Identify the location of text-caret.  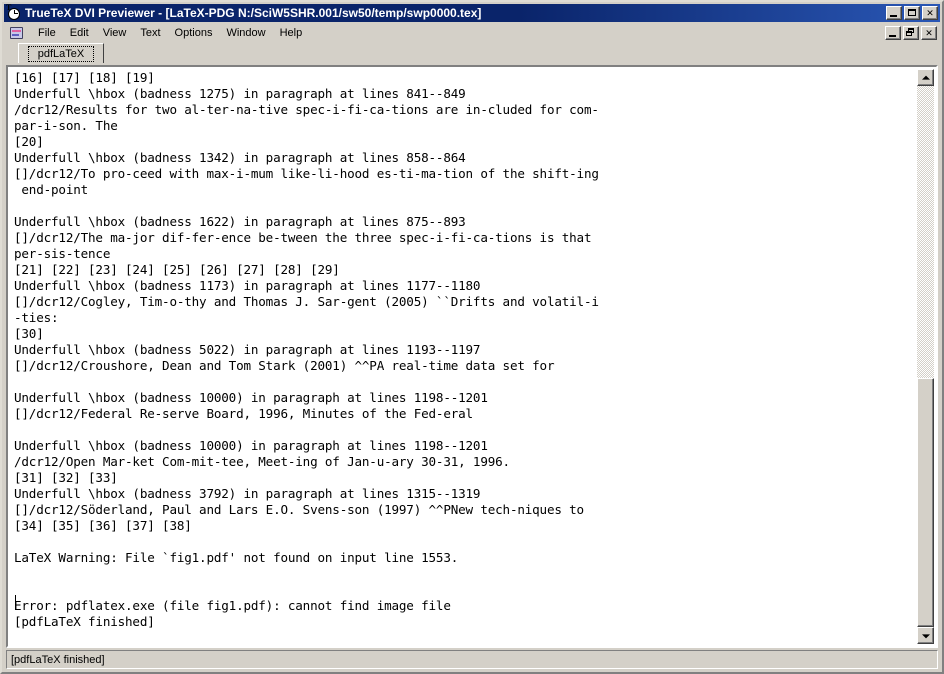
(15, 602).